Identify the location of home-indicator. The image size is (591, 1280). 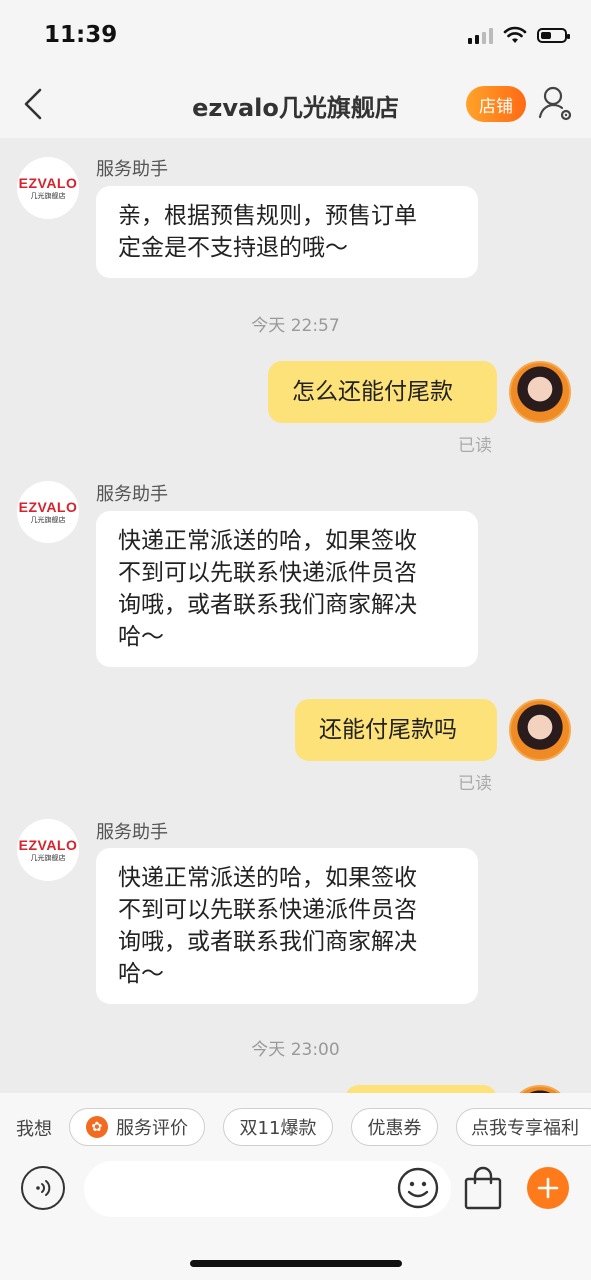
(296, 1263).